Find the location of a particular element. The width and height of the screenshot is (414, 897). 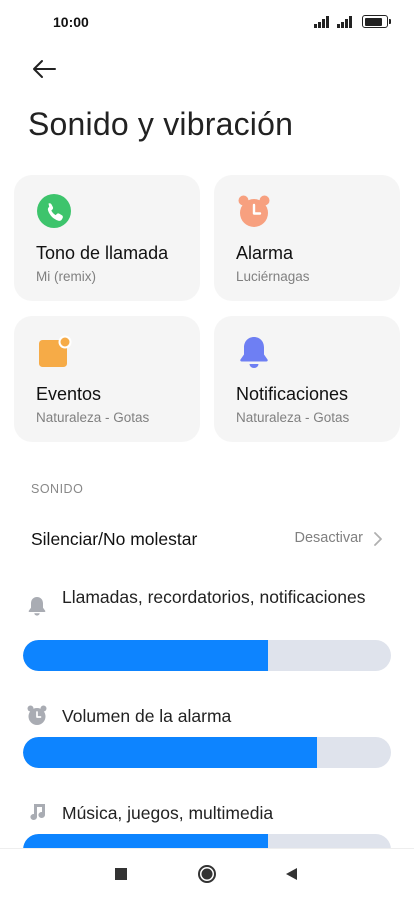

volume-label: Volumen de la alarma is located at coordinates (147, 716).